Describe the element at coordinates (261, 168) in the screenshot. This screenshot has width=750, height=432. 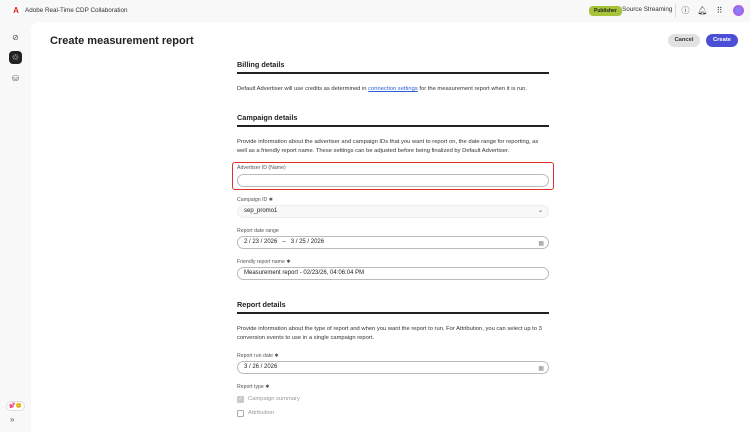
I see `advertiser-label: Advertiser ID (Name)` at that location.